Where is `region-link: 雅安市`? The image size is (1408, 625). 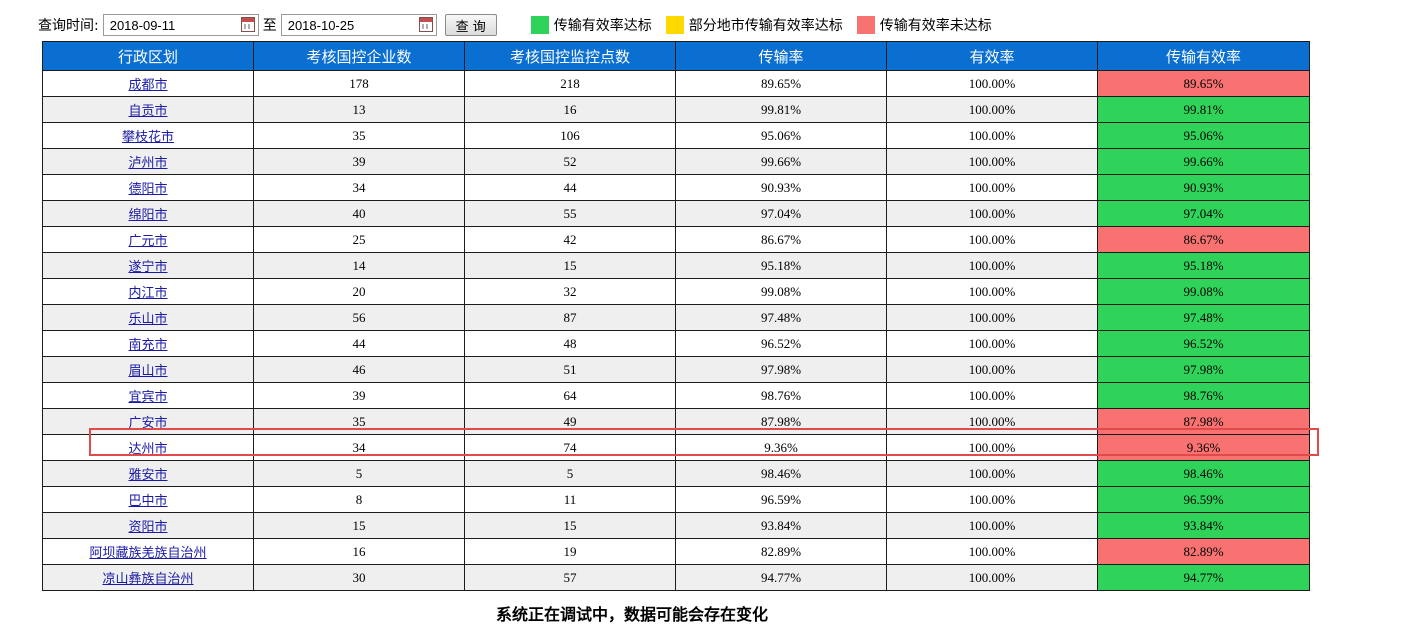
region-link: 雅安市 is located at coordinates (147, 475).